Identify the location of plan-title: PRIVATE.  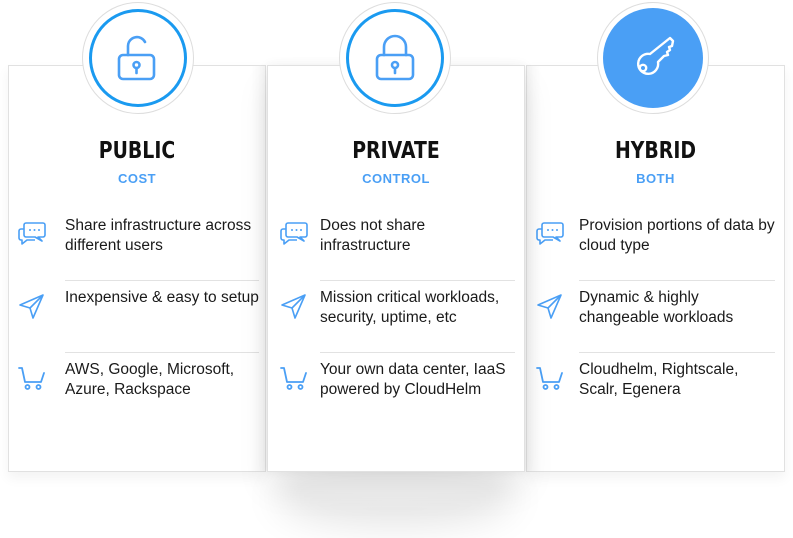
(396, 151).